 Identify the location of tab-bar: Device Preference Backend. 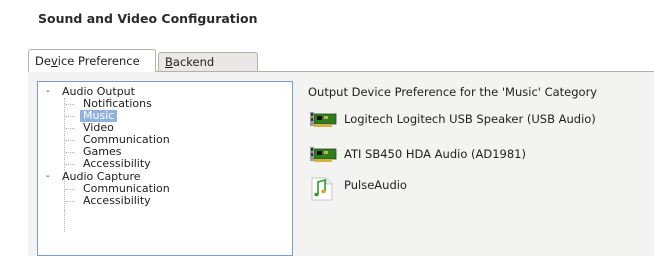
(341, 60).